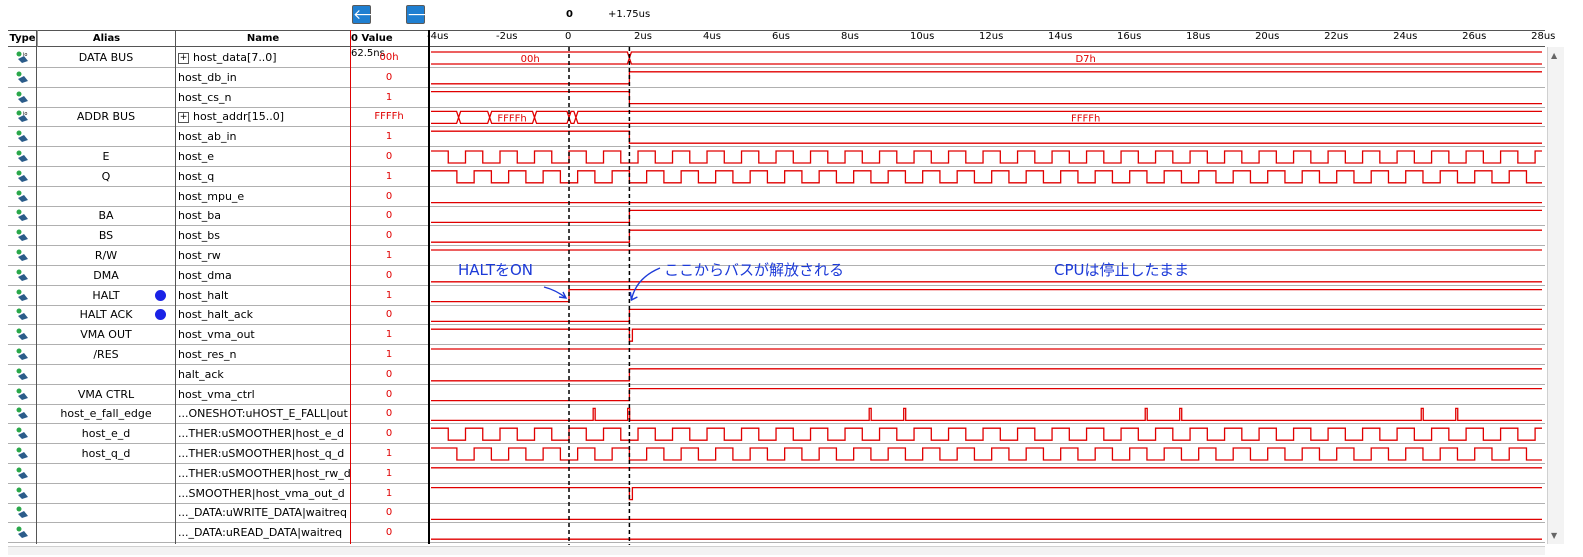  Describe the element at coordinates (555, 292) in the screenshot. I see `halt-arrow-icon` at that location.